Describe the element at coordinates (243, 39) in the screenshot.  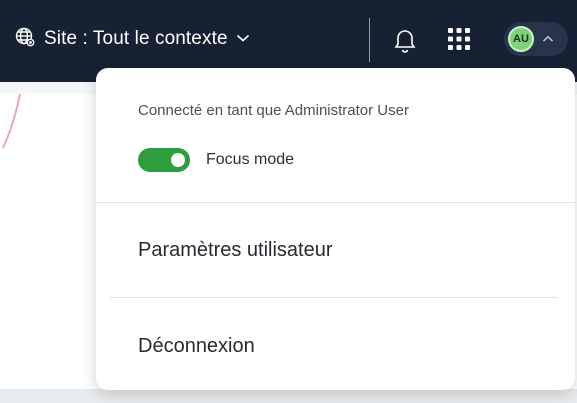
I see `chevron-down-icon` at that location.